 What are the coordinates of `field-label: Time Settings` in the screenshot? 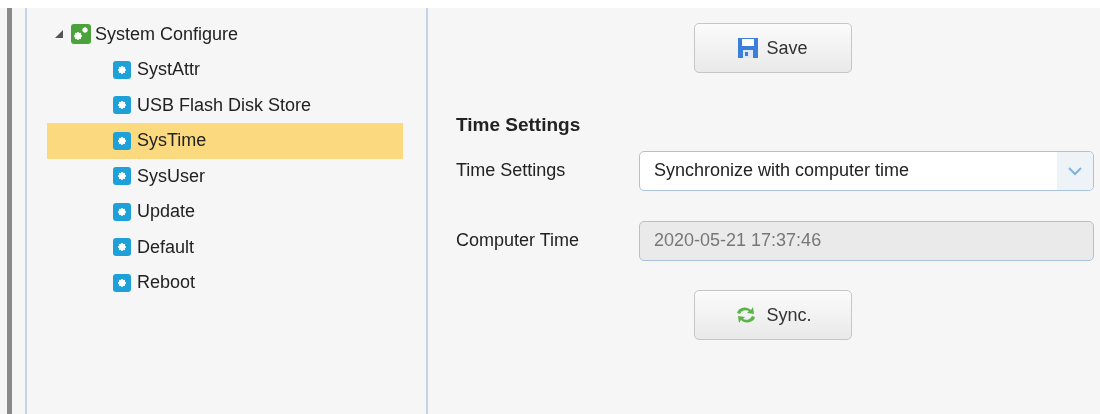 It's located at (511, 170).